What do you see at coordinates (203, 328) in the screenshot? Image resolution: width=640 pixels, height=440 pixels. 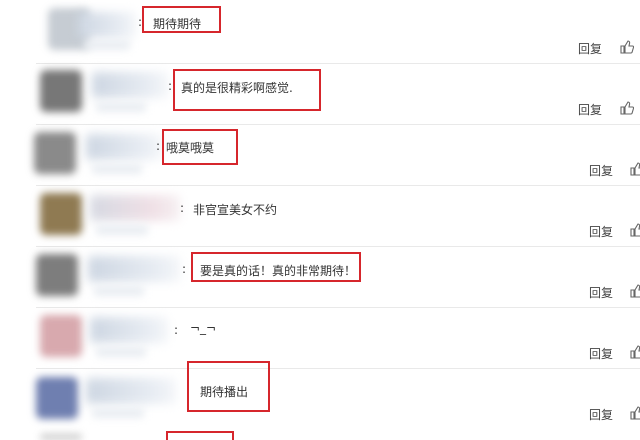 I see `comment-text: ¬_¬` at bounding box center [203, 328].